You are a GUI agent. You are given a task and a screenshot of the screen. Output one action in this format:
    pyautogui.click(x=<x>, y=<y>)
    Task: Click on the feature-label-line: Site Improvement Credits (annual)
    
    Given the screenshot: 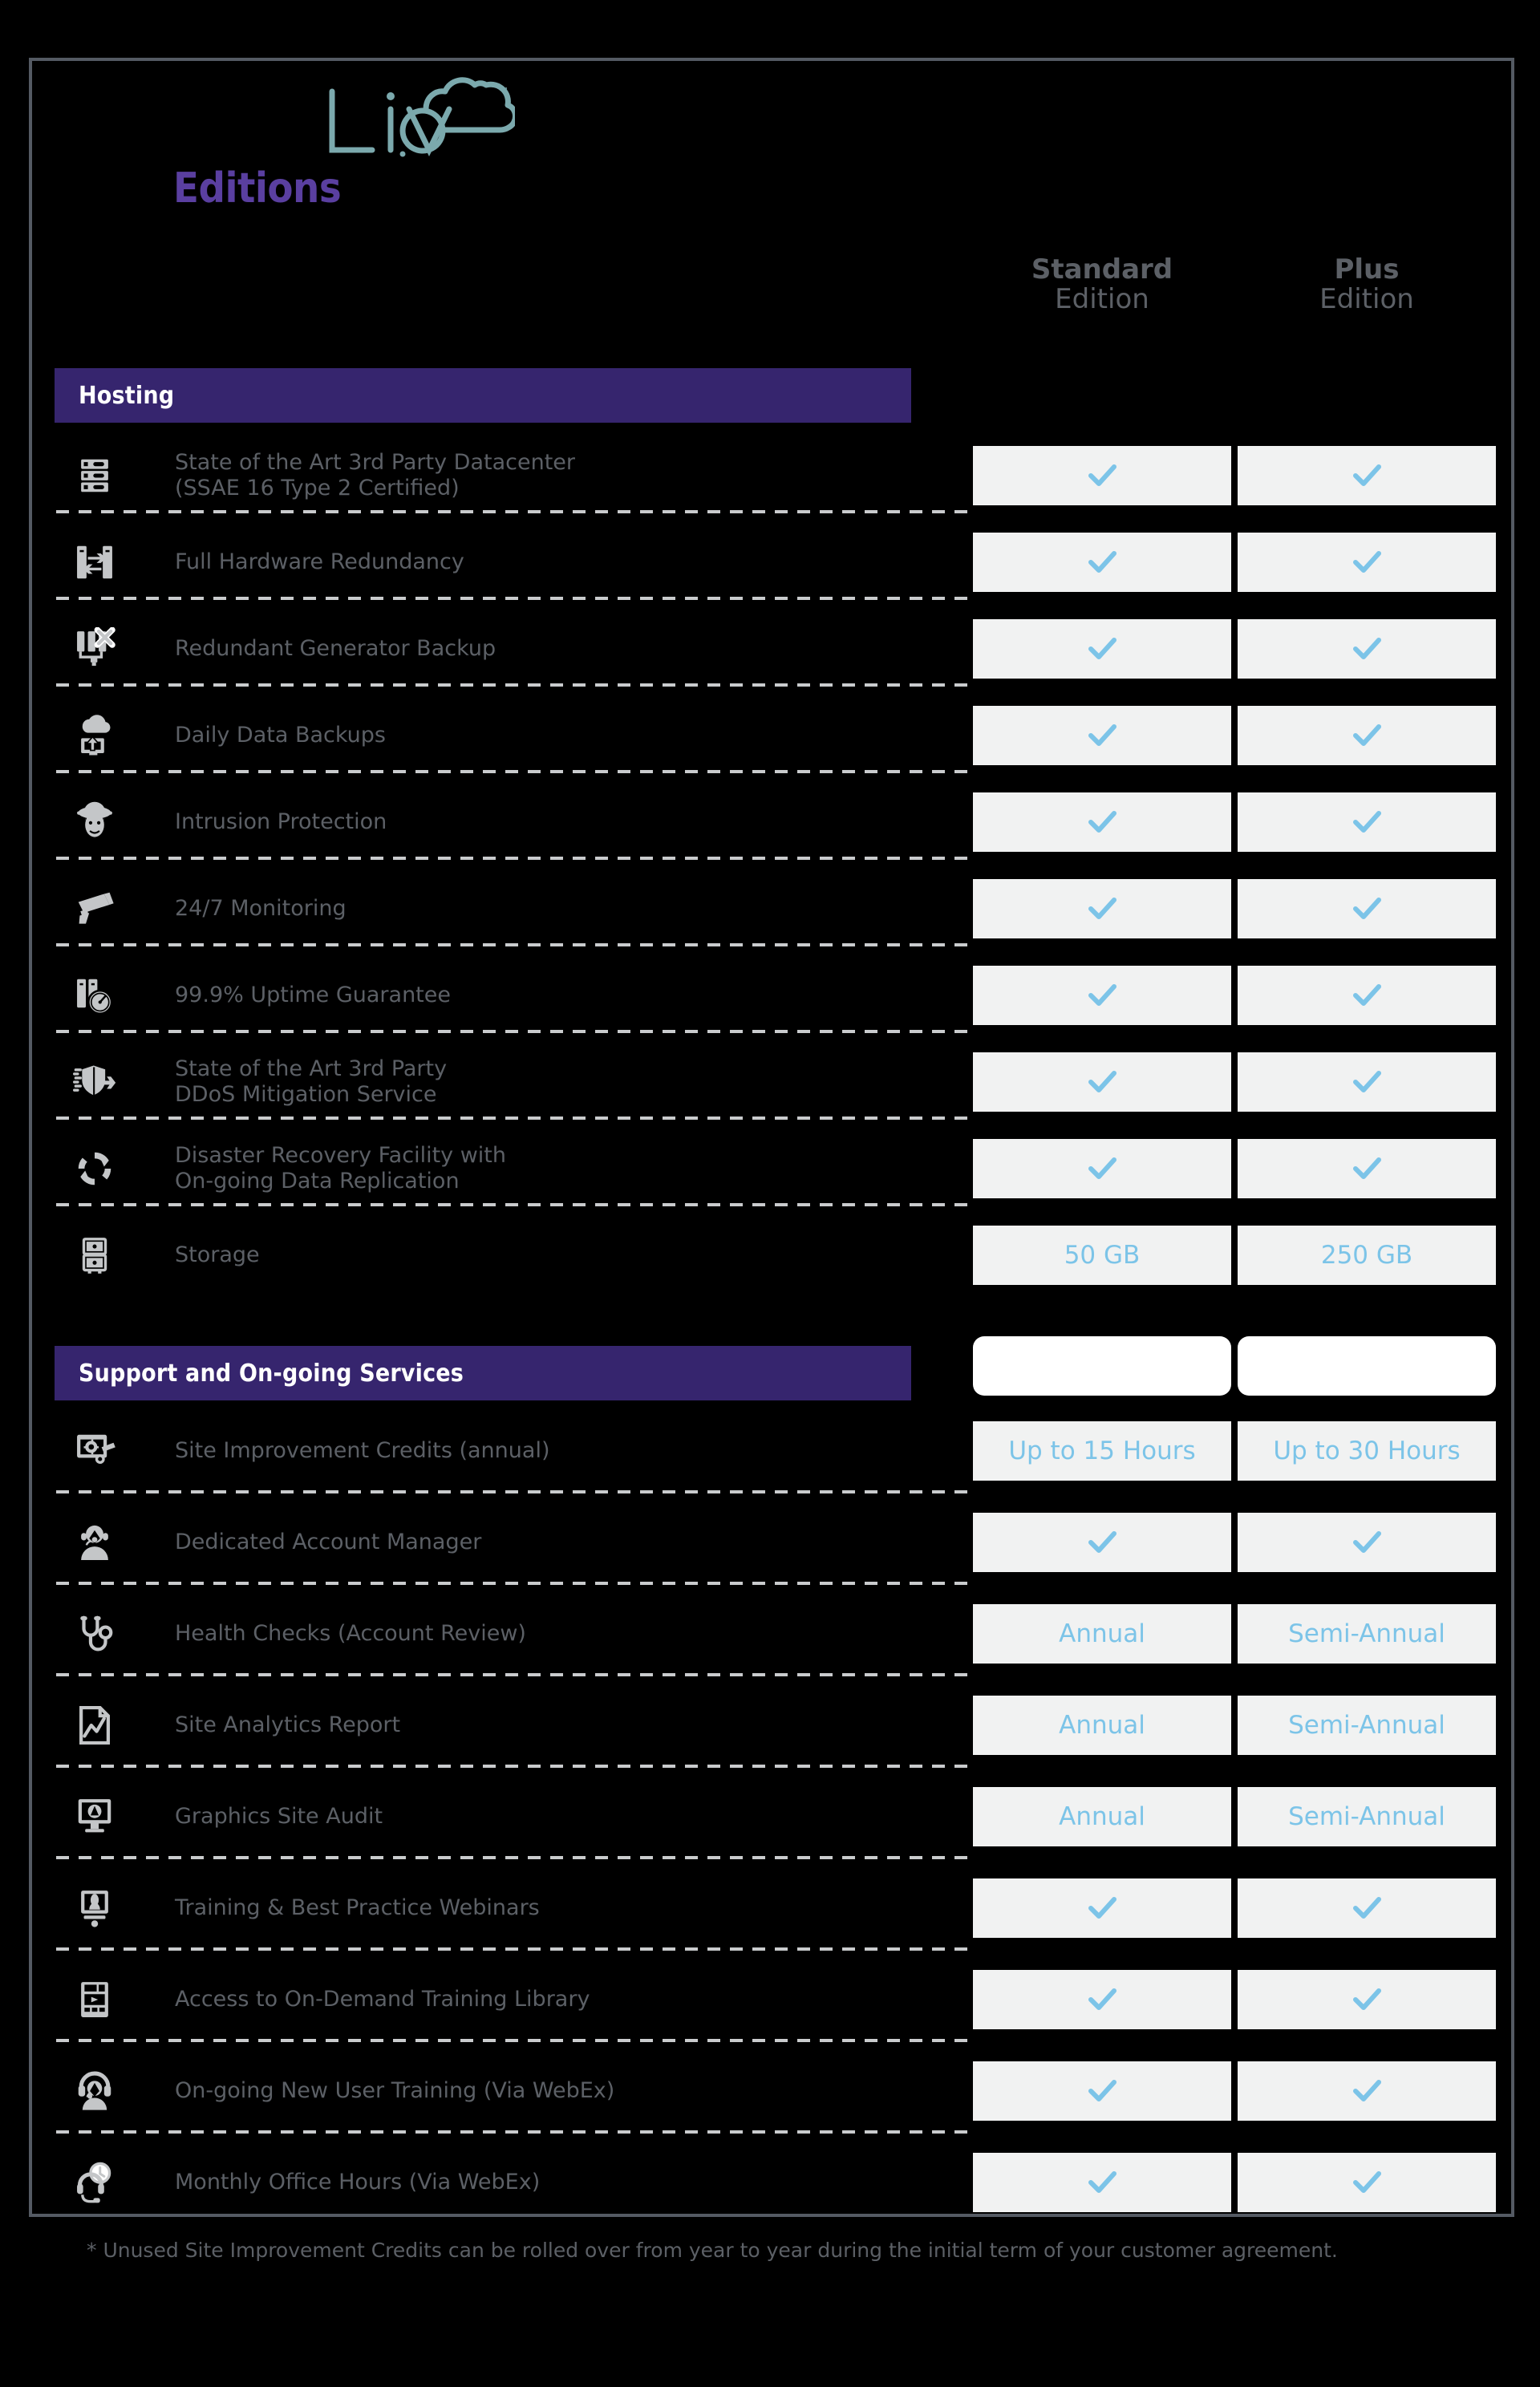 What is the action you would take?
    pyautogui.click(x=362, y=1451)
    